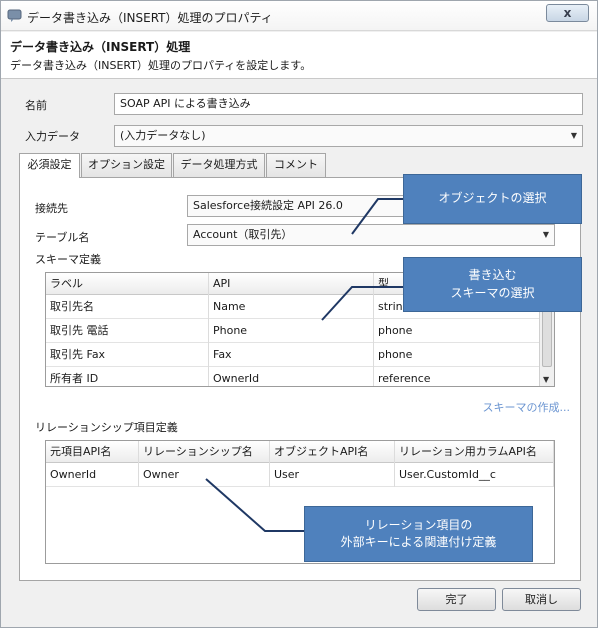 The width and height of the screenshot is (598, 628). What do you see at coordinates (243, 234) in the screenshot?
I see `table-name-value: Account（取引先）` at bounding box center [243, 234].